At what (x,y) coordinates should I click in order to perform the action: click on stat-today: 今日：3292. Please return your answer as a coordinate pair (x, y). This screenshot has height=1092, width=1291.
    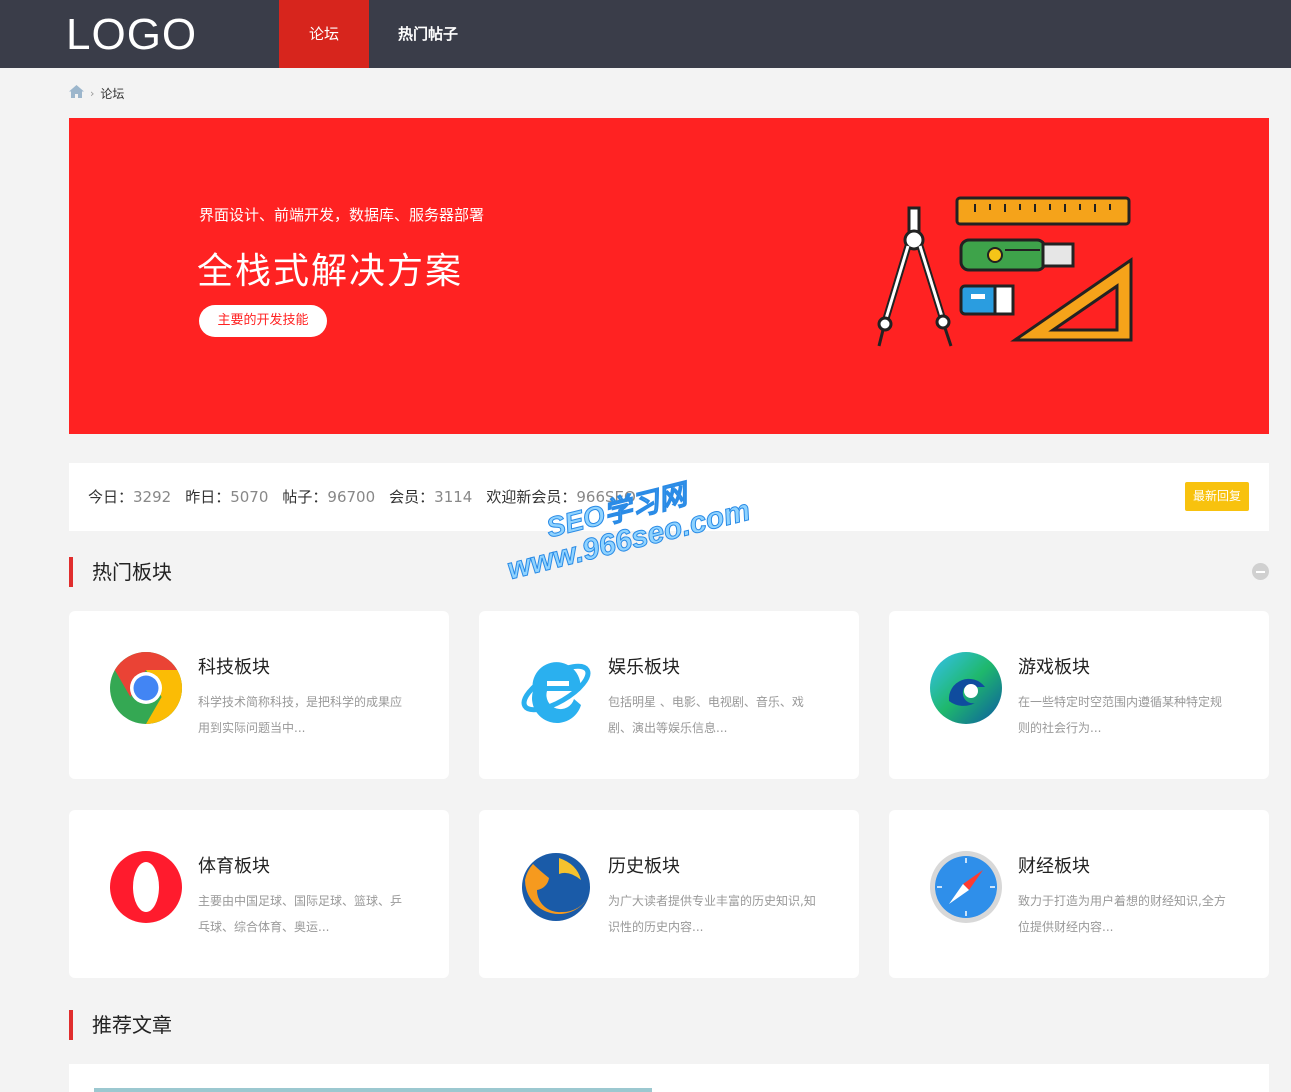
    Looking at the image, I should click on (130, 497).